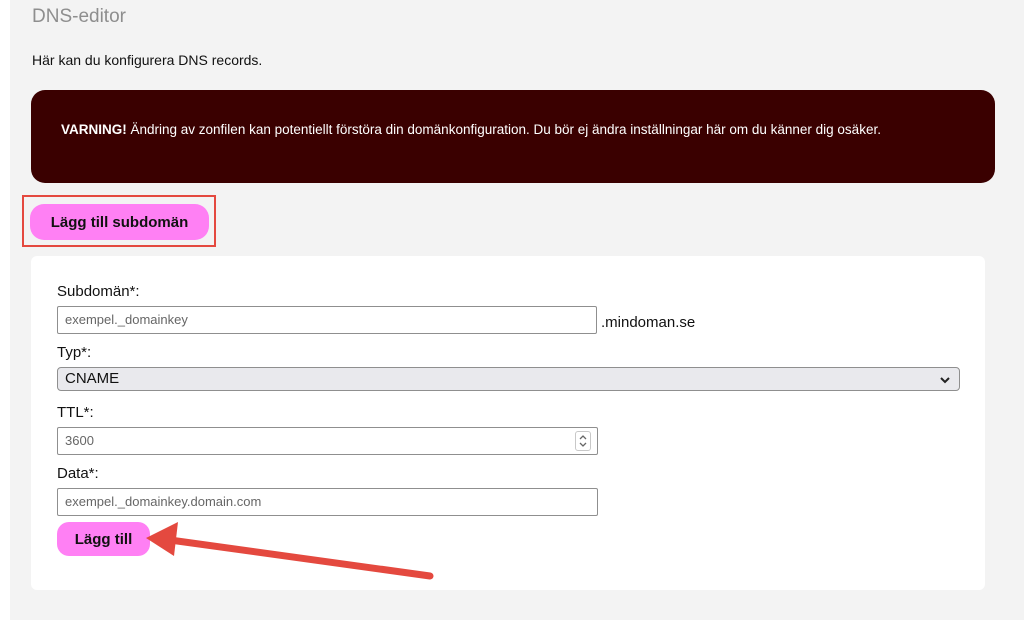 The width and height of the screenshot is (1024, 620). I want to click on domain-suffix: .mindoman.se, so click(648, 322).